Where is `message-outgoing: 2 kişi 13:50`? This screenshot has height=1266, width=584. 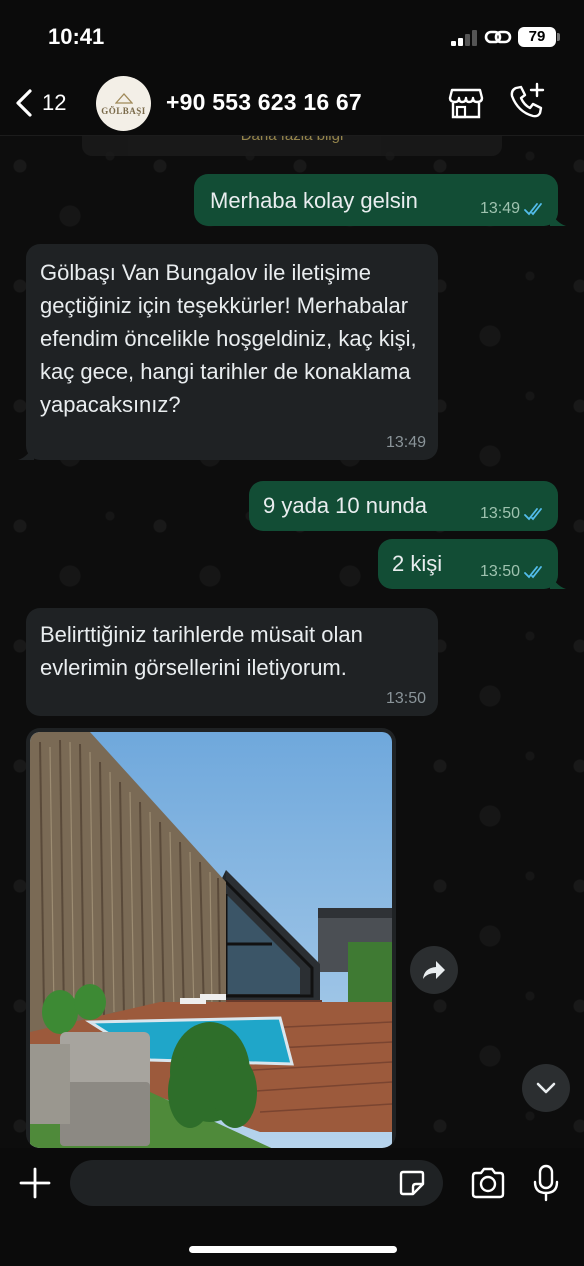
message-outgoing: 2 kişi 13:50 is located at coordinates (472, 564).